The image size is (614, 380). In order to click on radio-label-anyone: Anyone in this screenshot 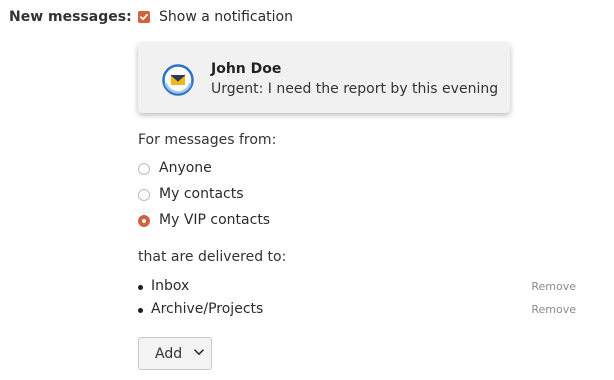, I will do `click(185, 168)`.